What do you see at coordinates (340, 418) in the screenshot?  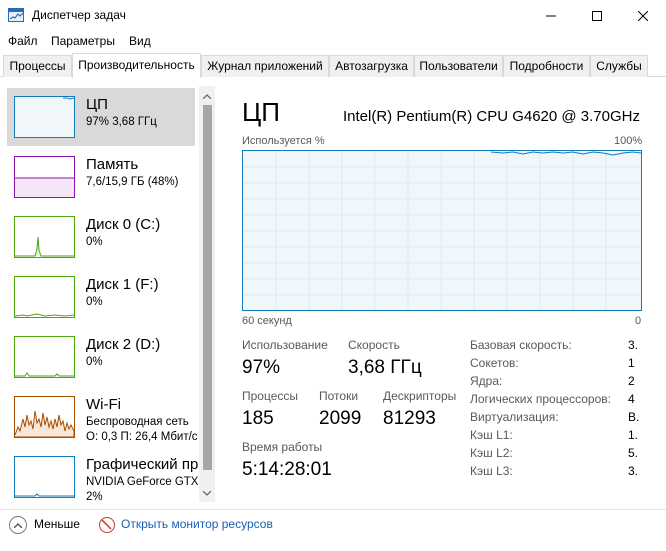 I see `threads-value: 2099` at bounding box center [340, 418].